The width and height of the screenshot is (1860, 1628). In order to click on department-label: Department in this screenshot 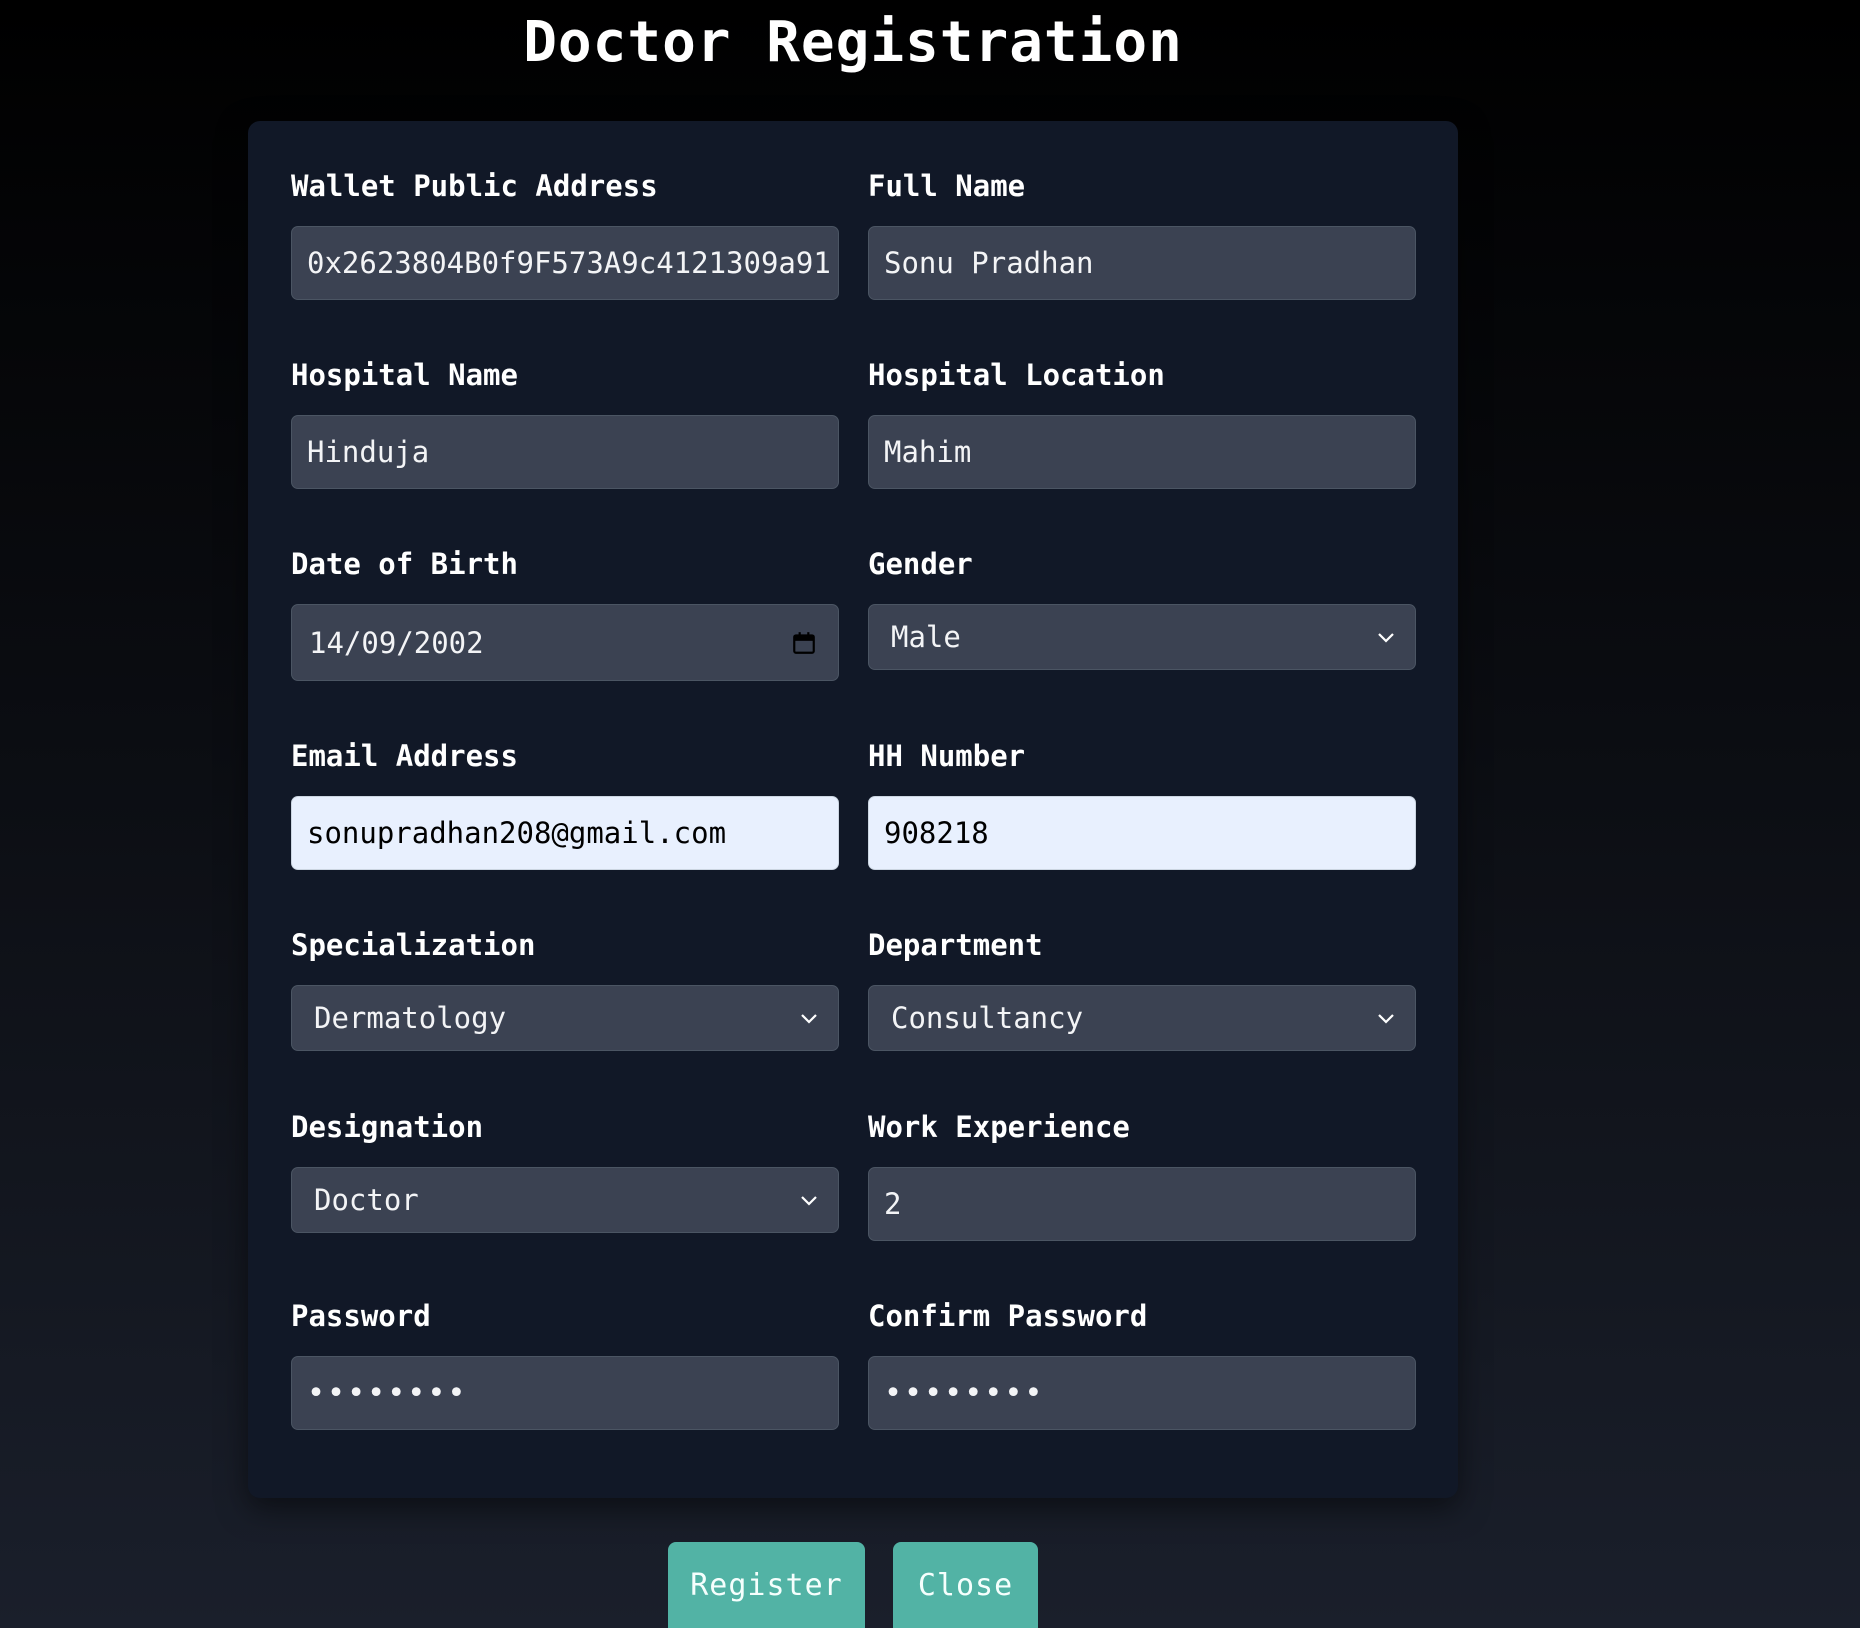, I will do `click(955, 945)`.